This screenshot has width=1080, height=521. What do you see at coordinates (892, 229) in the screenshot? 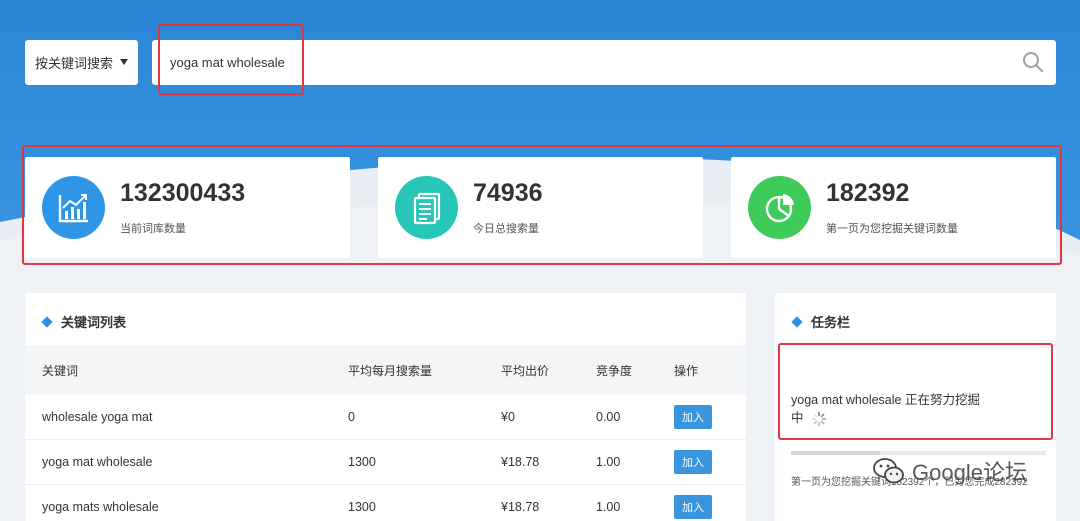
I see `stat-label: 第一页为您挖掘关键词数量` at bounding box center [892, 229].